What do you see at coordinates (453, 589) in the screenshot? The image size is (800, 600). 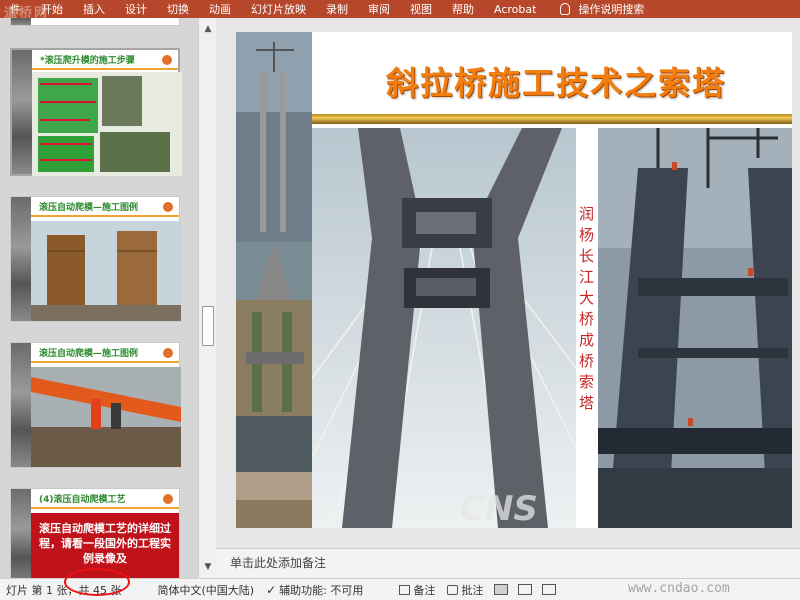 I see `comment-icon` at bounding box center [453, 589].